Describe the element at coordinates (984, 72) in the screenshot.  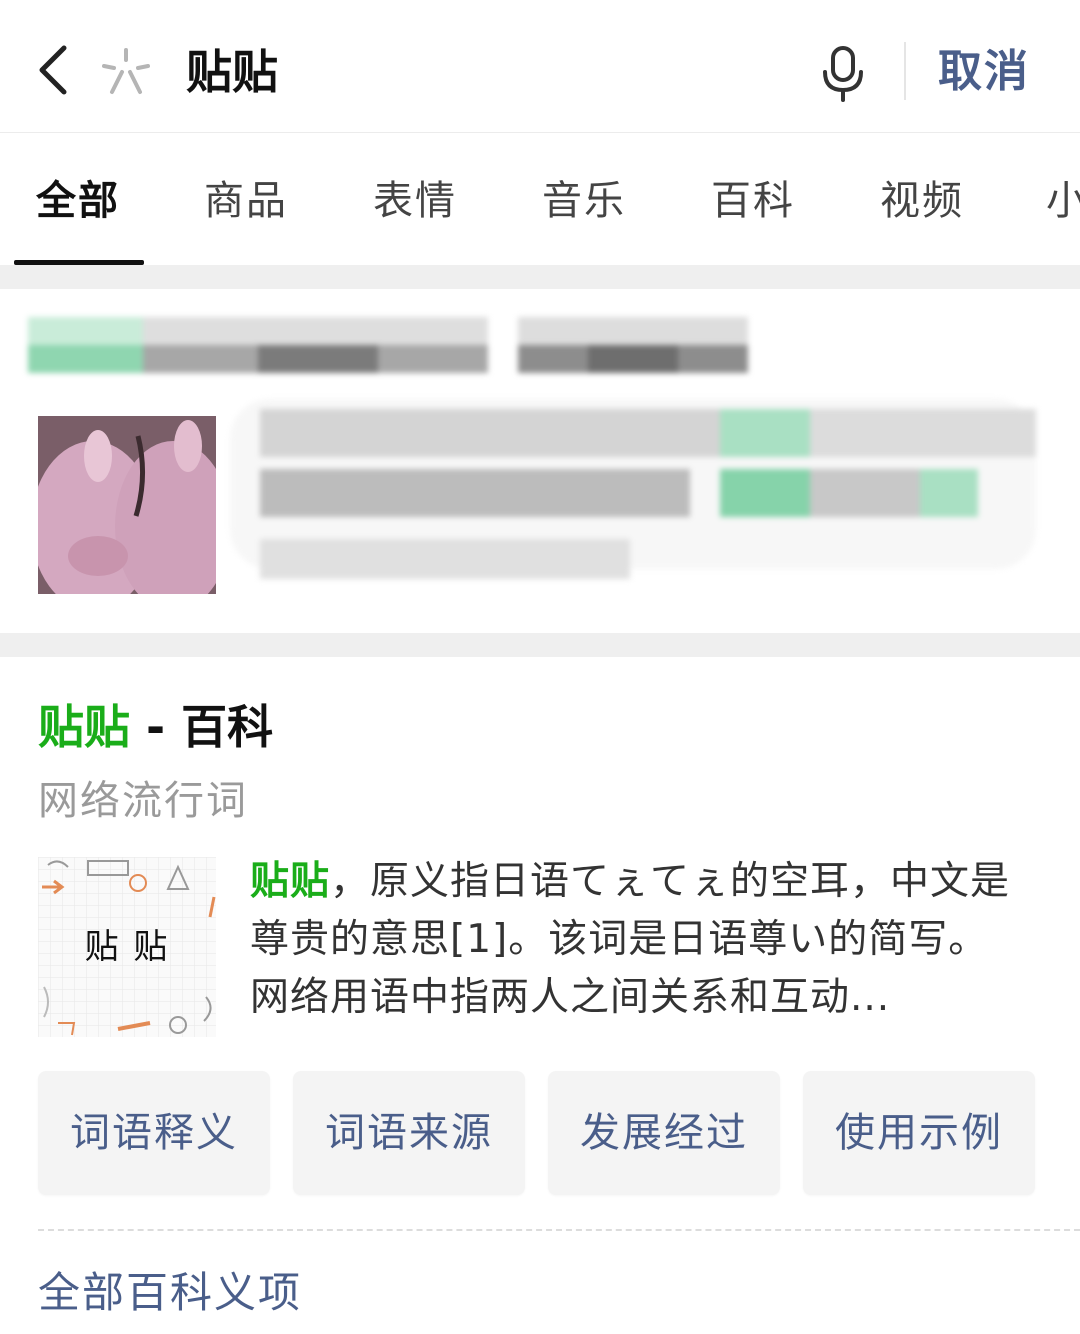
I see `cancel-button: 取消` at that location.